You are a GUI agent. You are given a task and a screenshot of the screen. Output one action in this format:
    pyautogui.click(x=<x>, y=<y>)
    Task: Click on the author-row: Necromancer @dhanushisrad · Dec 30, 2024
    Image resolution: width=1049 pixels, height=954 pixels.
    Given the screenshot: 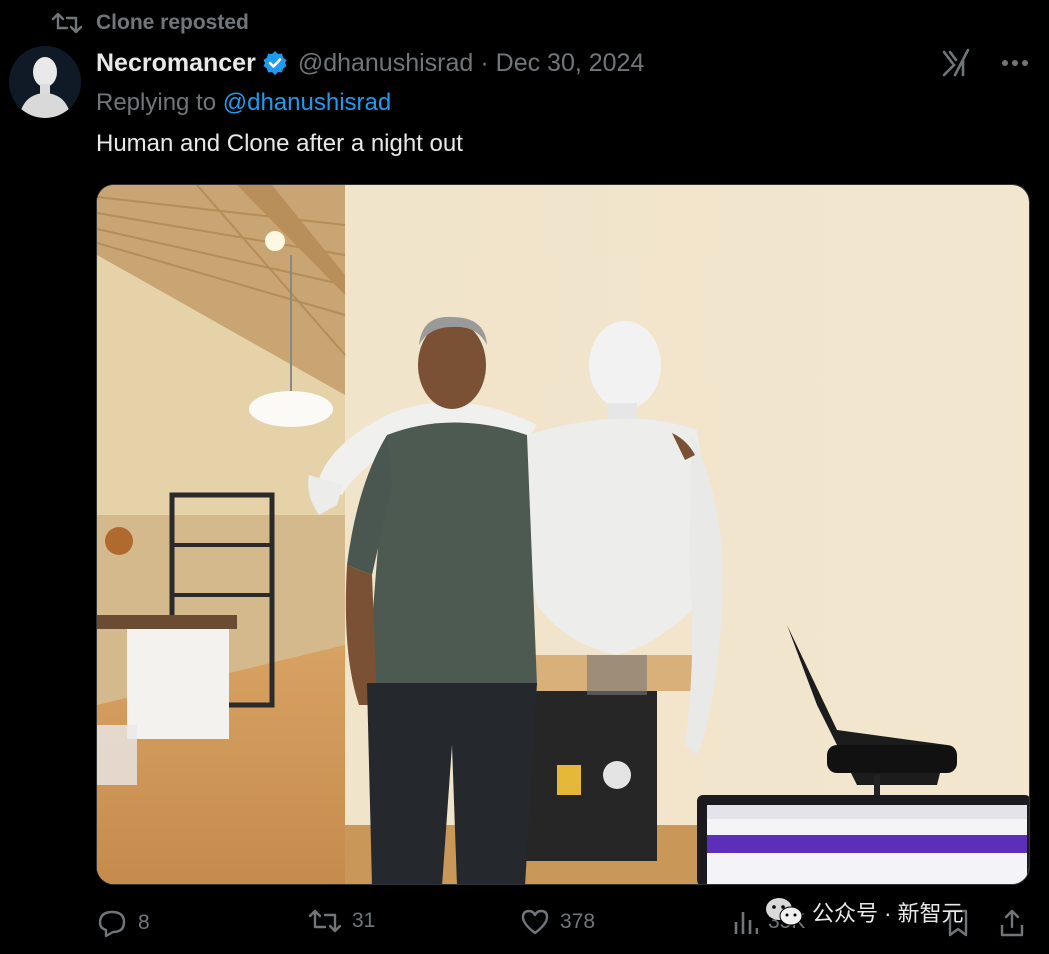 What is the action you would take?
    pyautogui.click(x=370, y=63)
    